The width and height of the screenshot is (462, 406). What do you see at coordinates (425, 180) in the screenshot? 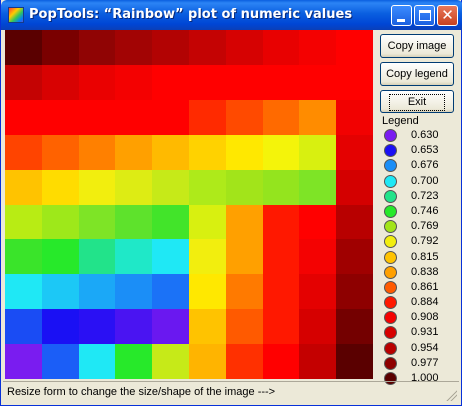
I see `legend-value-label: 0.700` at bounding box center [425, 180].